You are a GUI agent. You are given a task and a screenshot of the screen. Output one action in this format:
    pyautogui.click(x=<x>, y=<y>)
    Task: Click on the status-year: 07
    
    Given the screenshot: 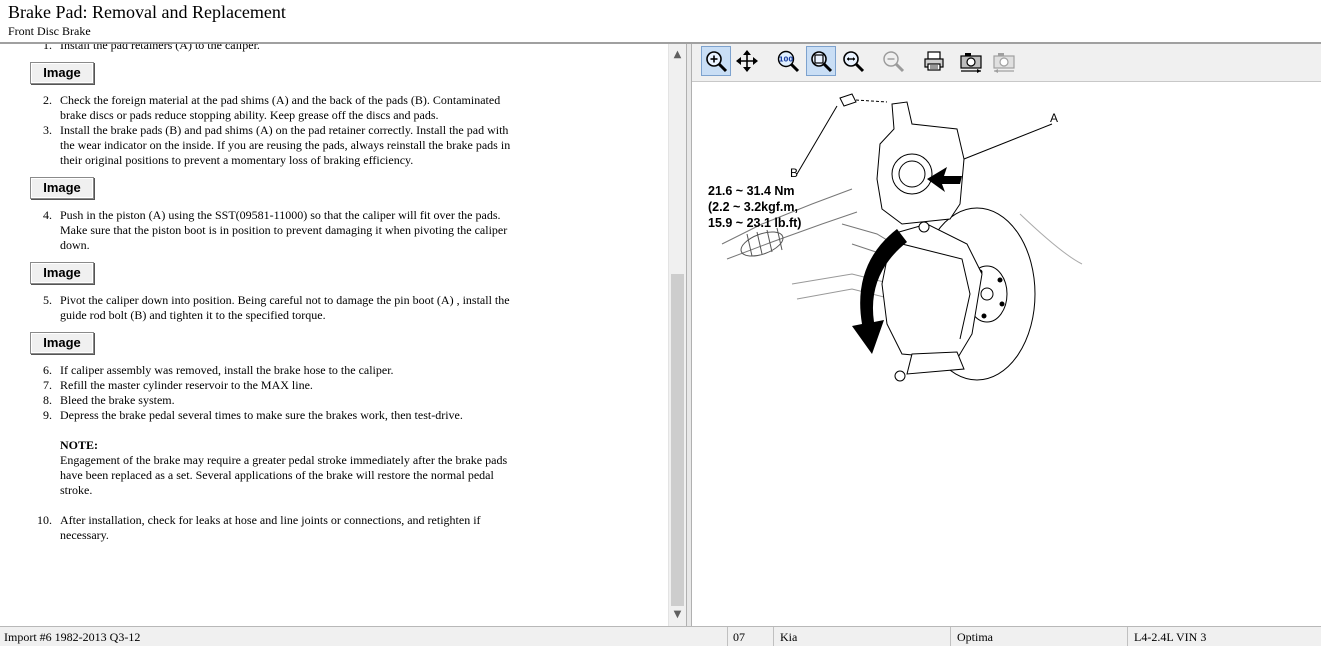 What is the action you would take?
    pyautogui.click(x=739, y=637)
    